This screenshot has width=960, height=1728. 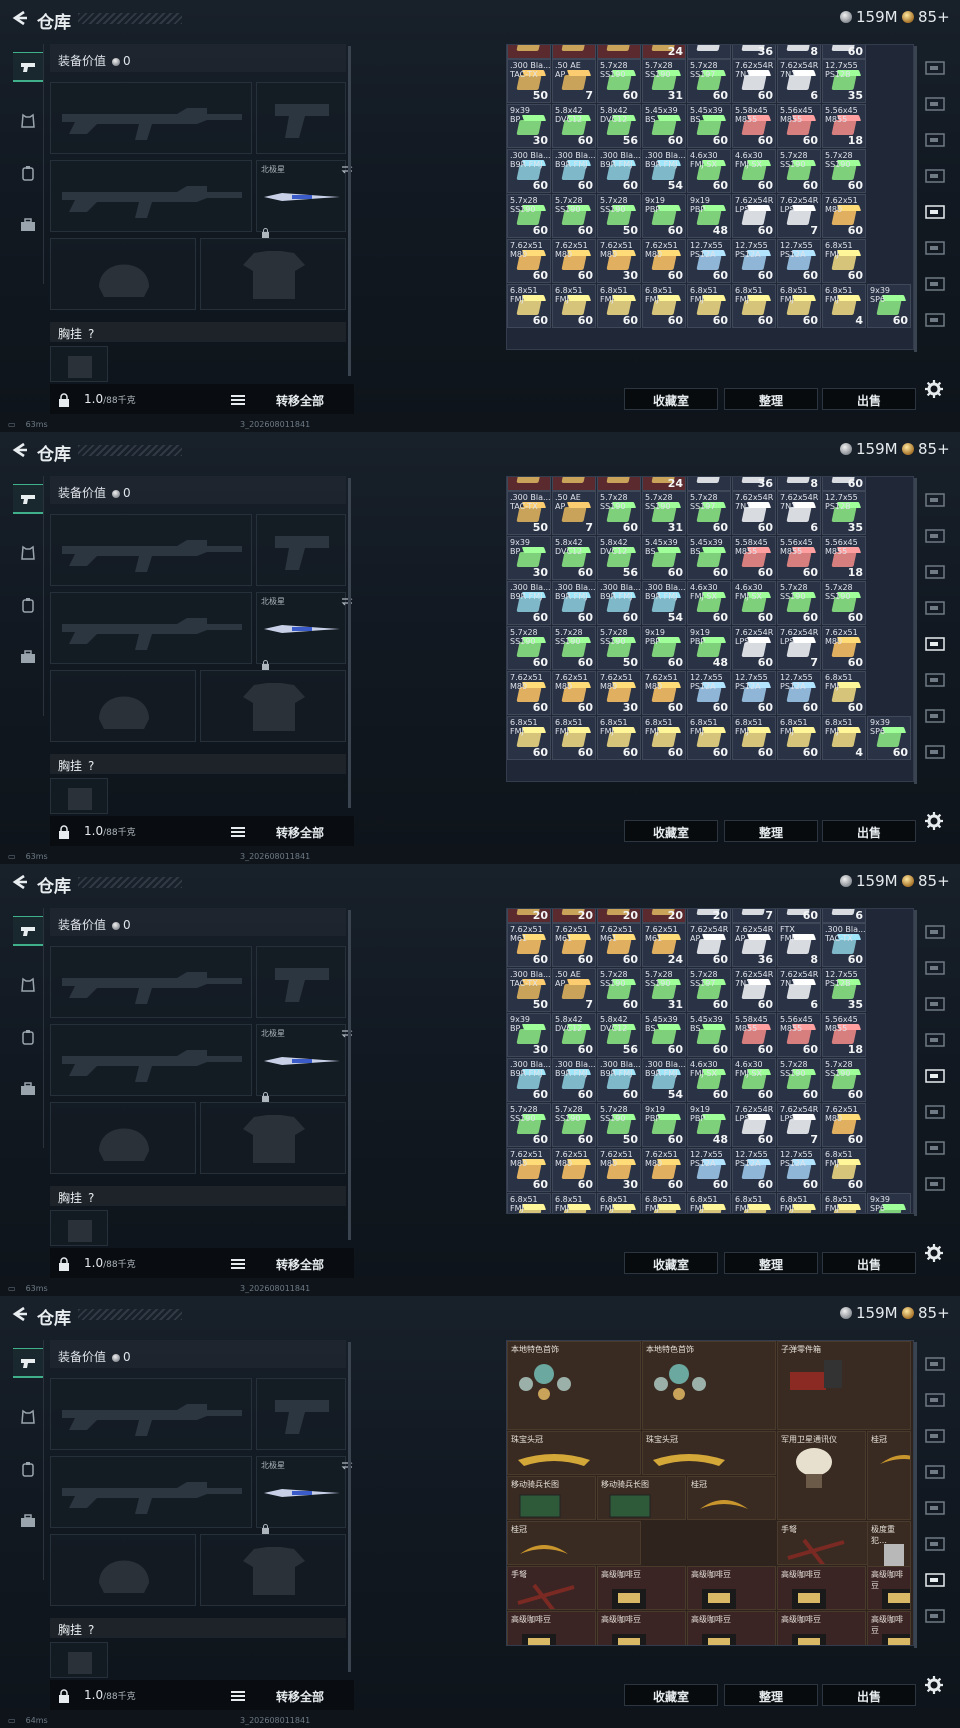 I want to click on ammo-cell: 7.62x54R 7N1 60, so click(x=754, y=513).